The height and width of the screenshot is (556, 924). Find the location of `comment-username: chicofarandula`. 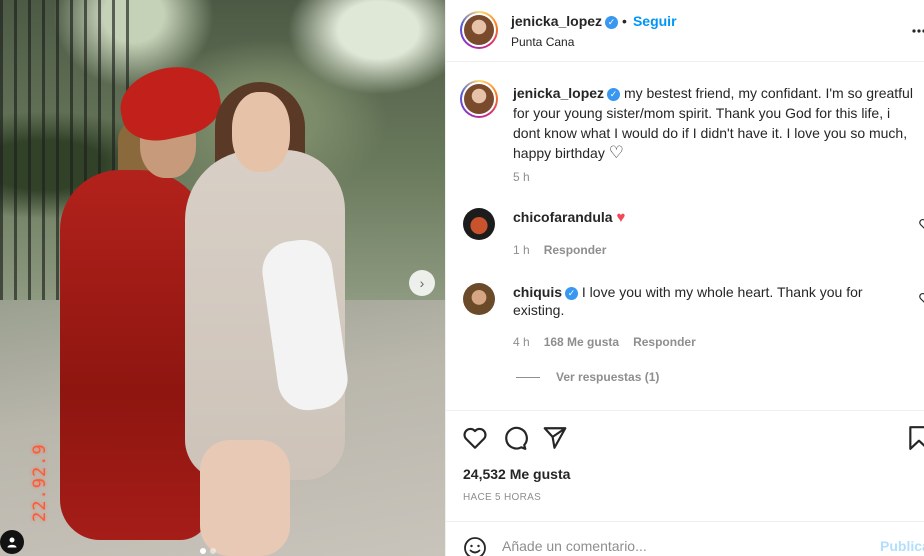

comment-username: chicofarandula is located at coordinates (563, 217).